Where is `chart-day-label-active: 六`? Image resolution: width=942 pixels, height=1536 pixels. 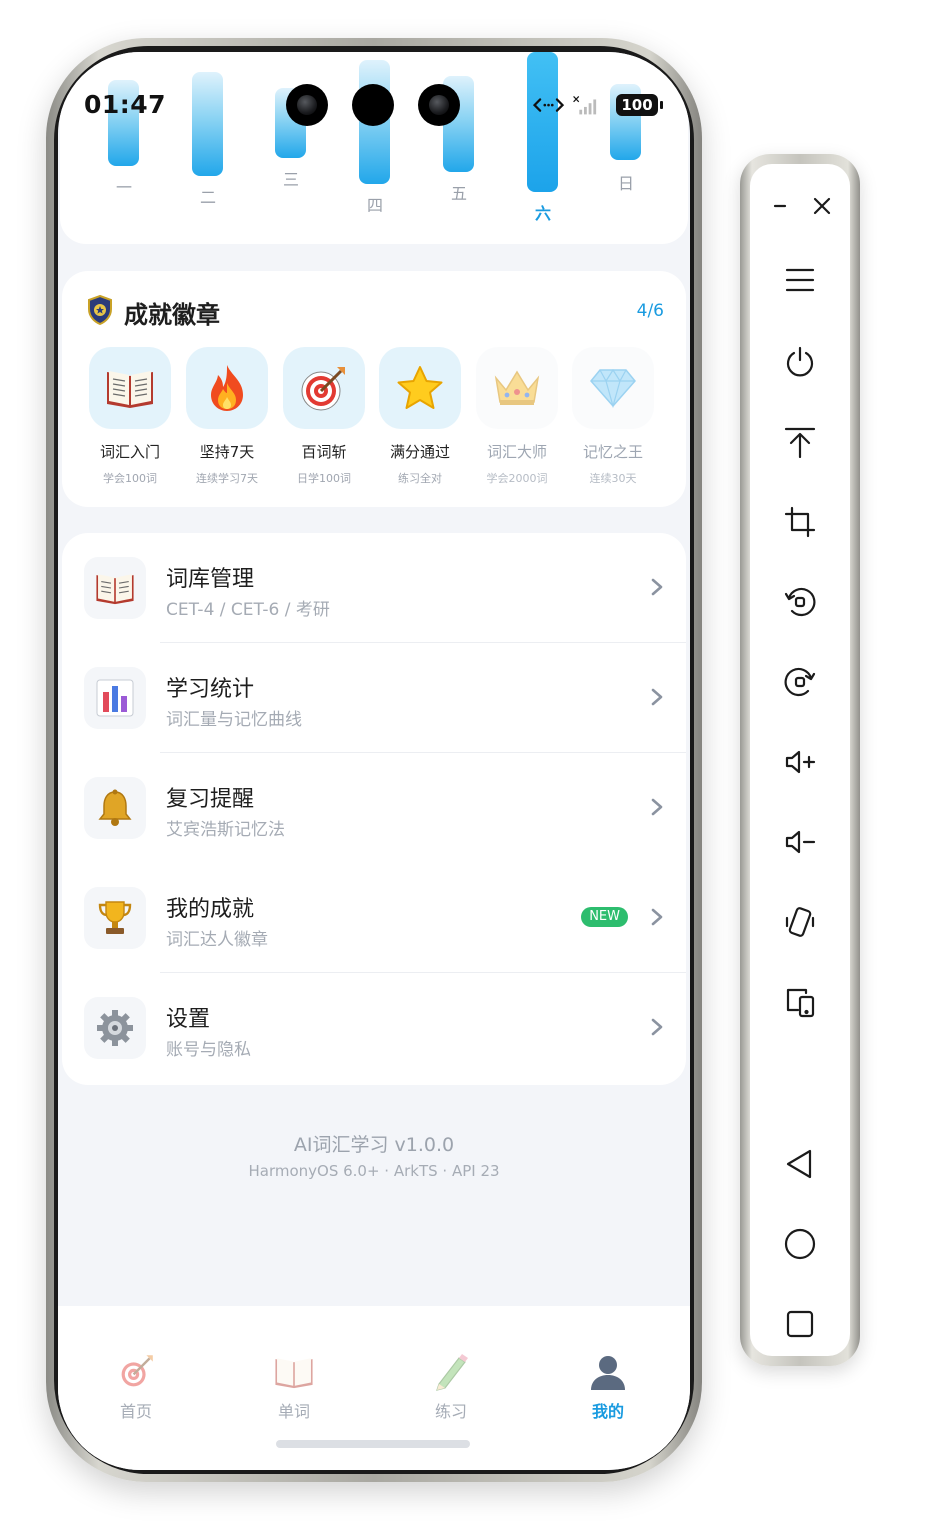
chart-day-label-active: 六 is located at coordinates (542, 213).